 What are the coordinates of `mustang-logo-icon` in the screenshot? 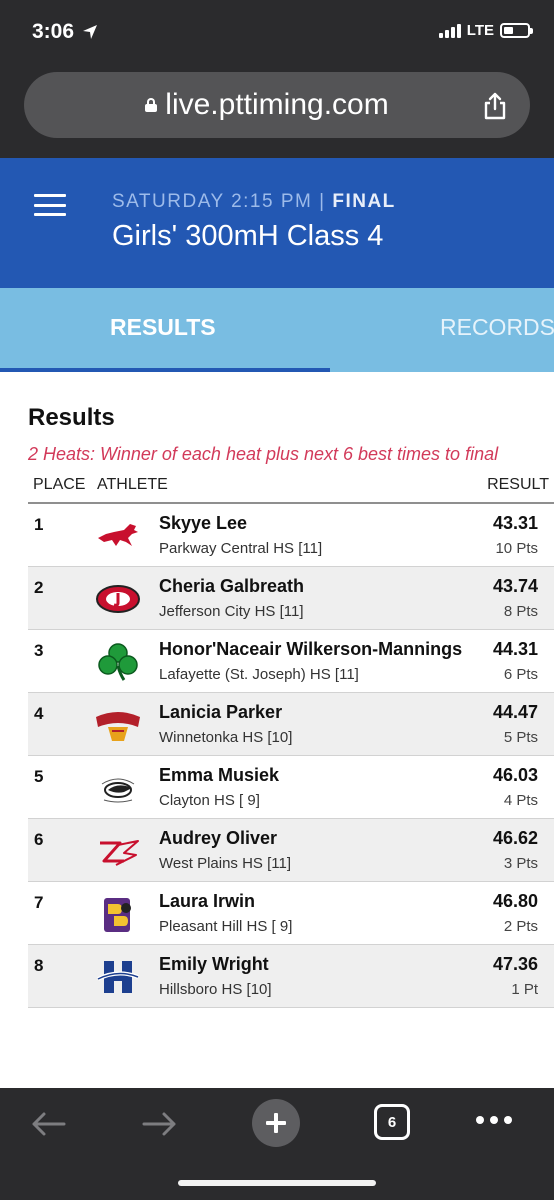 It's located at (118, 535).